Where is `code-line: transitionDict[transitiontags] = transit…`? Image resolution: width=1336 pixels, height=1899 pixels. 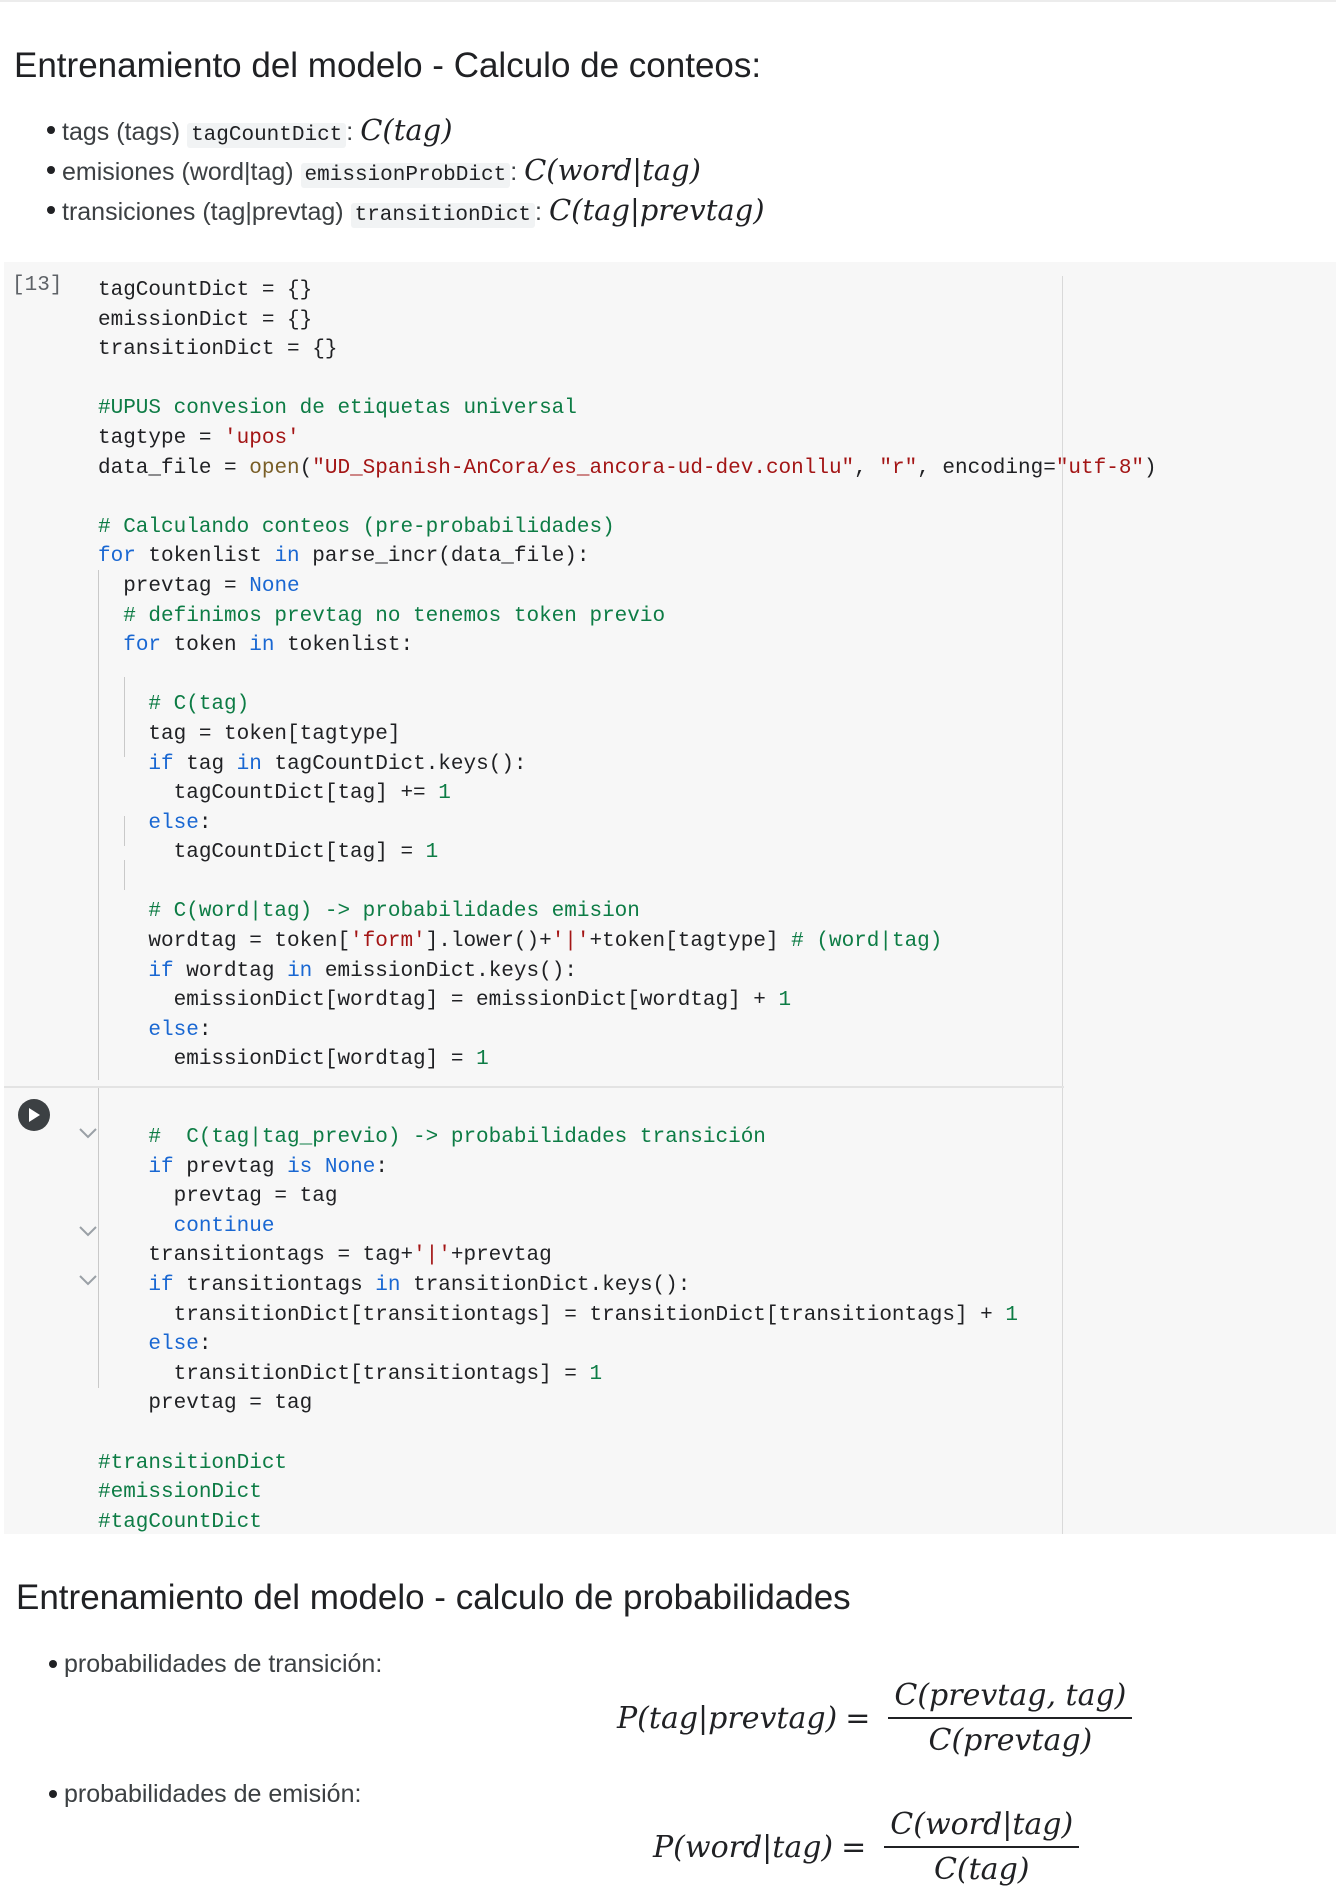
code-line: transitionDict[transitiontags] = transit… is located at coordinates (558, 1315).